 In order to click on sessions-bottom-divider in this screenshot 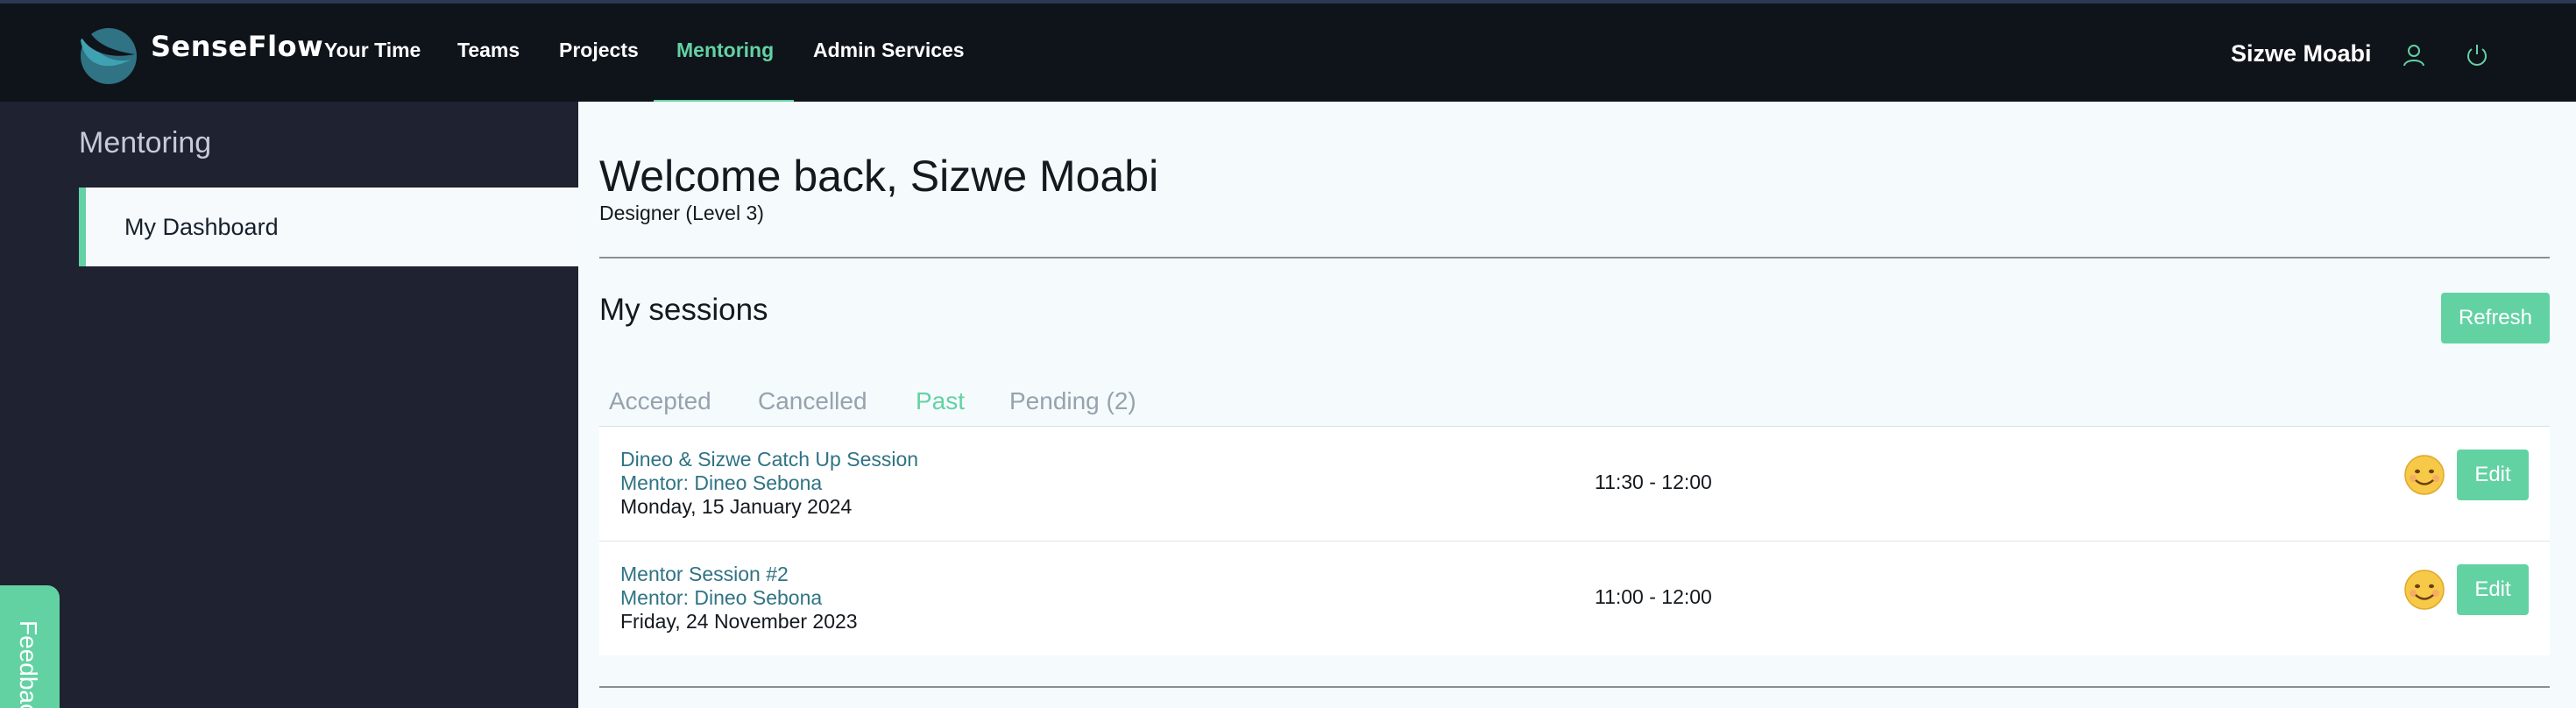, I will do `click(1574, 687)`.